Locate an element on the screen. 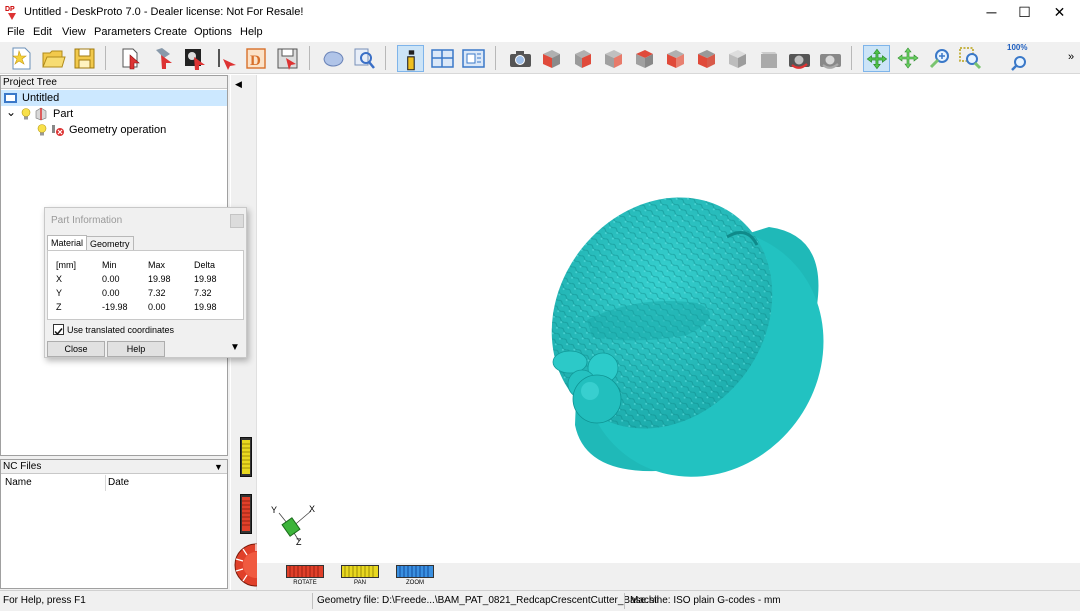  save-file-button is located at coordinates (84, 58).